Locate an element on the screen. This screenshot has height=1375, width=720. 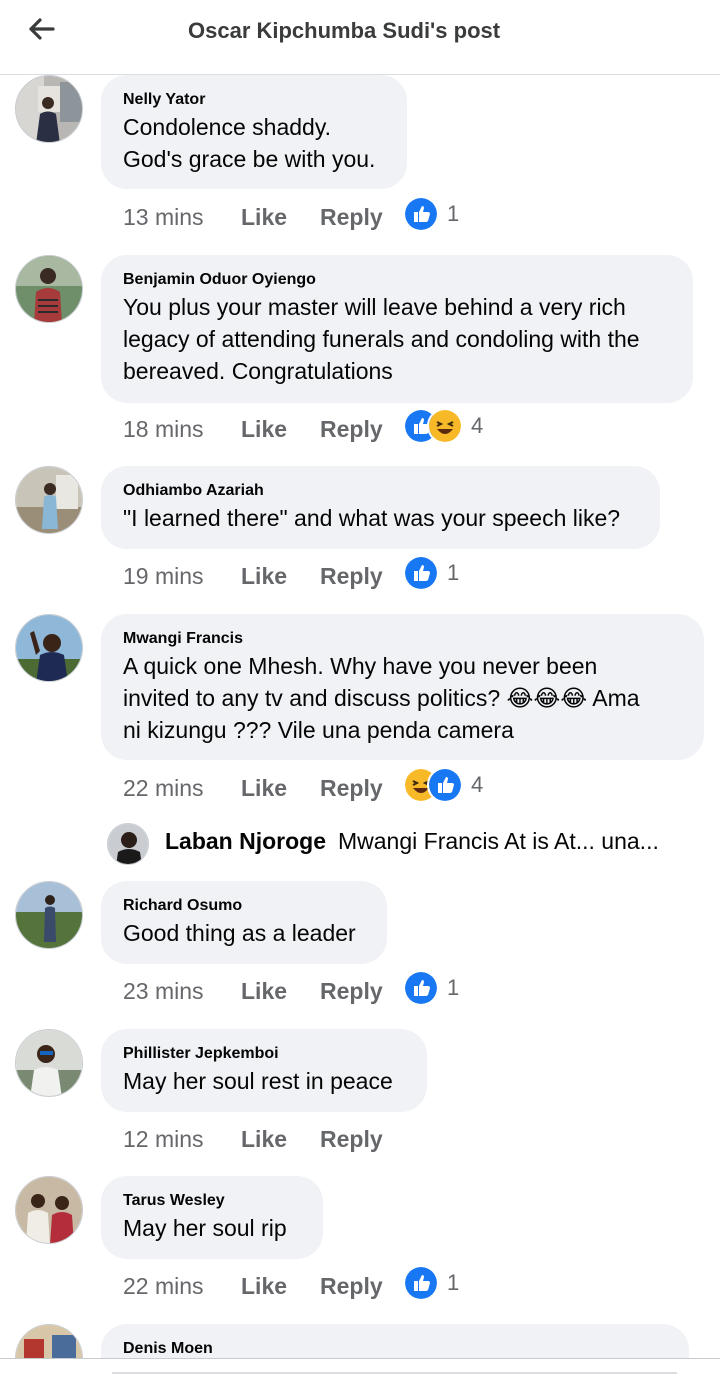
comment-text-line: May her soul rest in peace is located at coordinates (258, 1081).